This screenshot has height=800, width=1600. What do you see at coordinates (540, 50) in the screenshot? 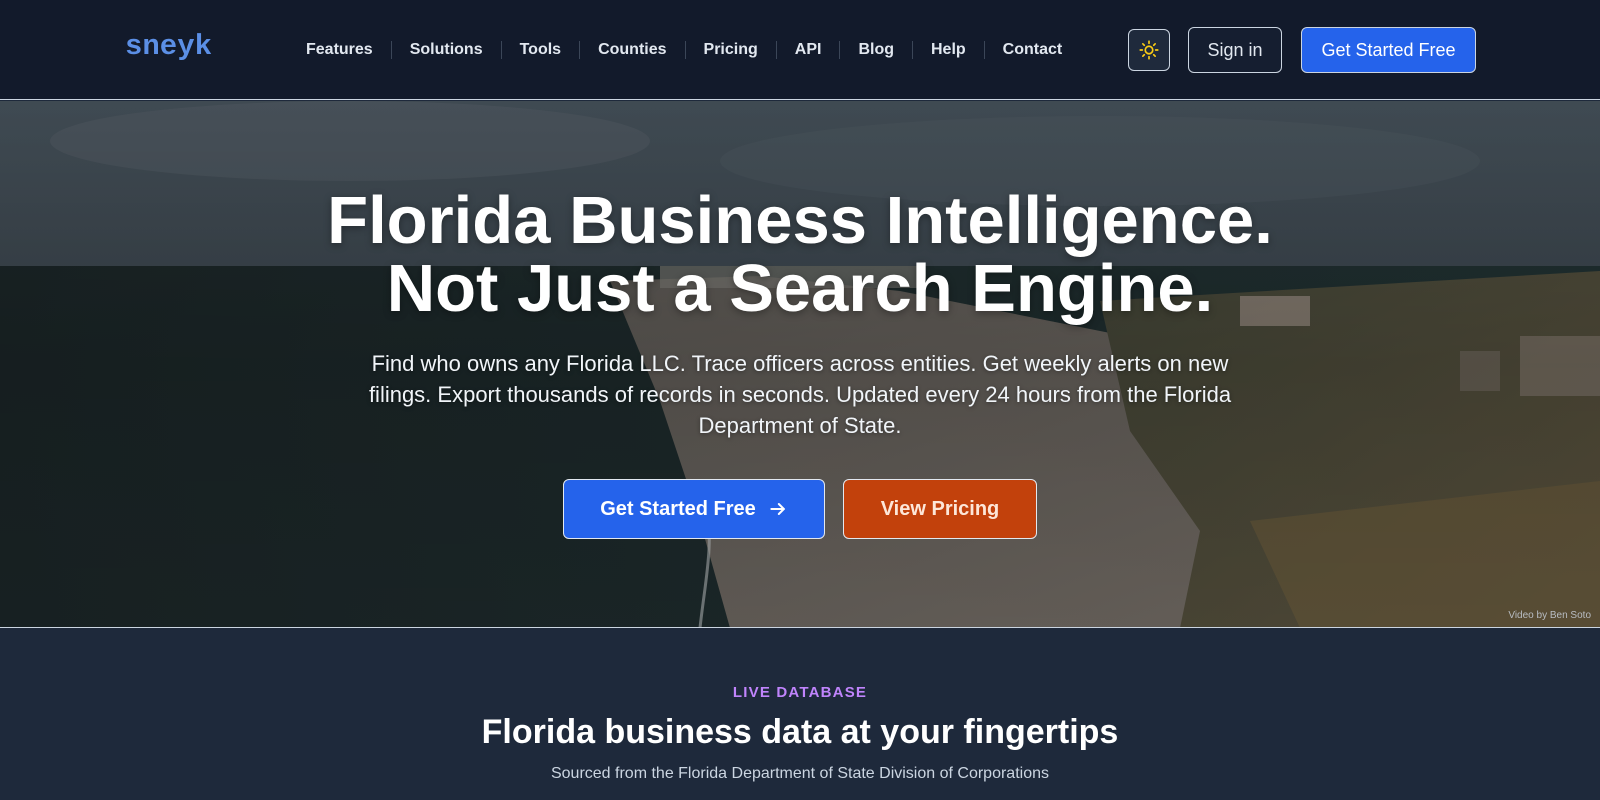
I see `nav-item-tools: Tools` at bounding box center [540, 50].